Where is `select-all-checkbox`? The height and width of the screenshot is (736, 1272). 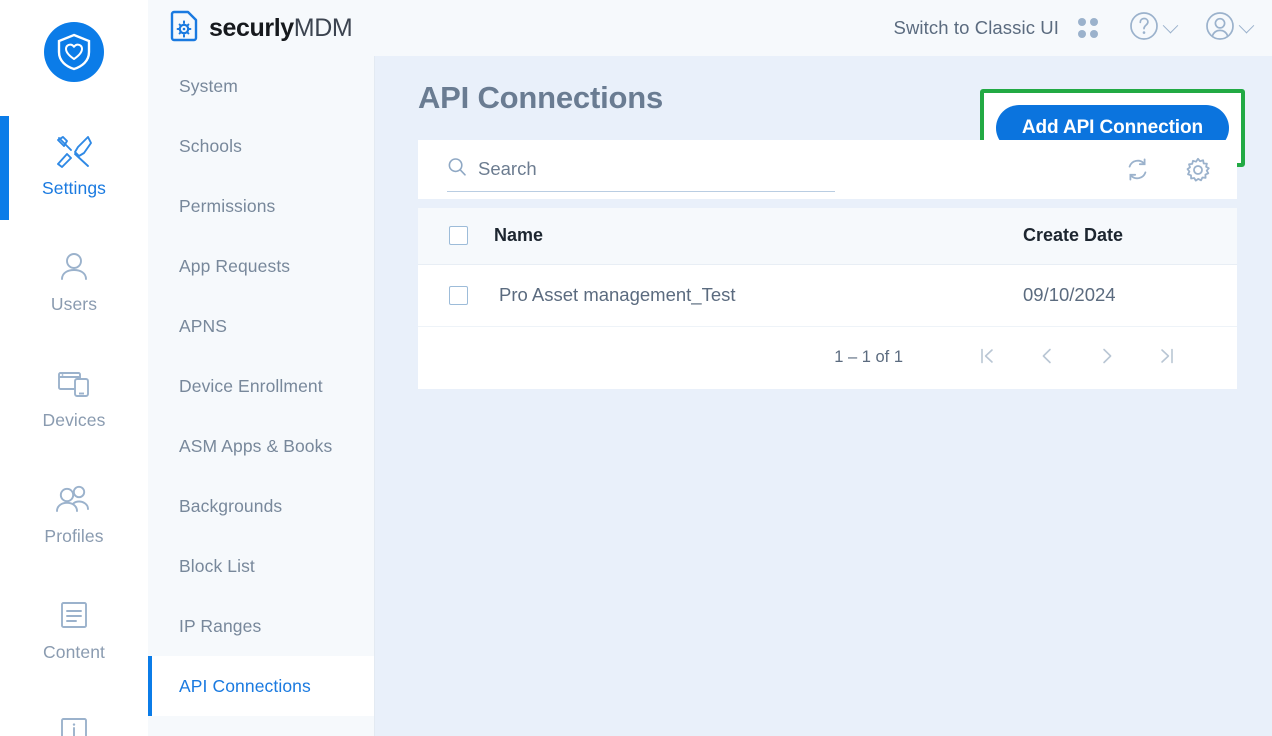 select-all-checkbox is located at coordinates (458, 236).